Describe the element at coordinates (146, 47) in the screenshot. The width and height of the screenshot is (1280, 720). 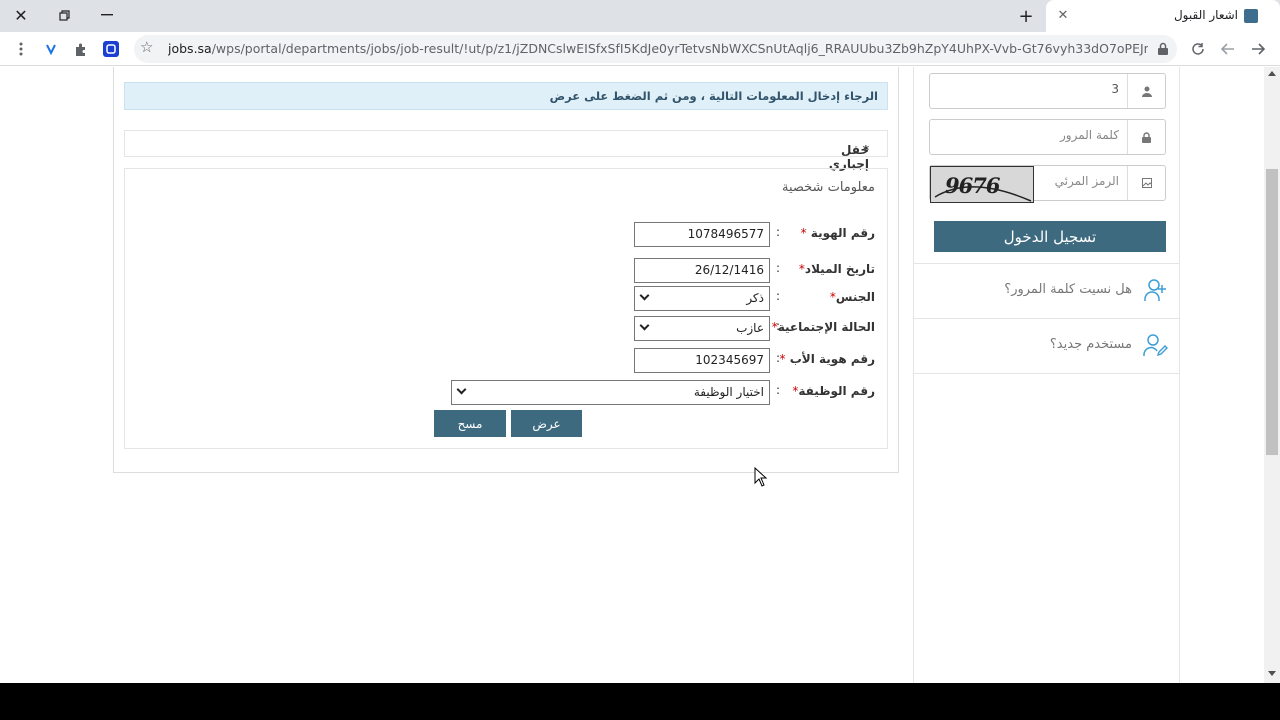
I see `bookmark-star-icon: ☆` at that location.